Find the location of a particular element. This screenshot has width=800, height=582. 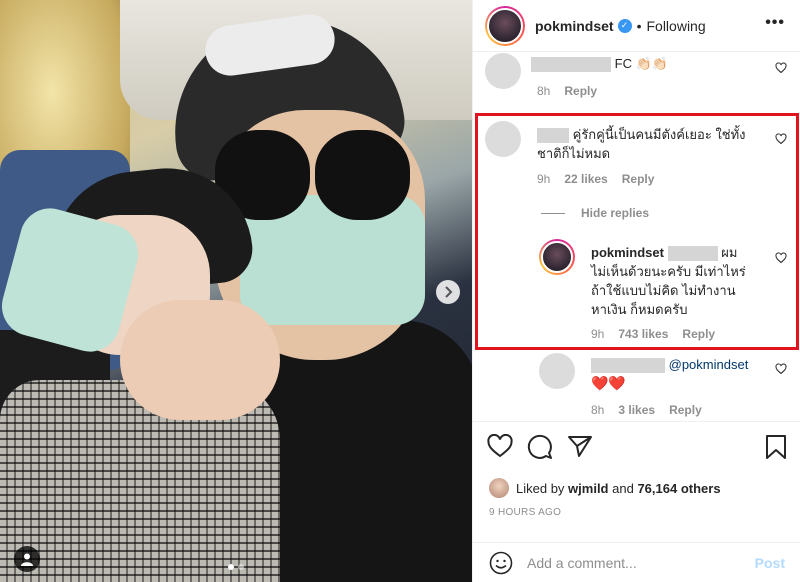

comment-likes: 3 likes is located at coordinates (636, 410).